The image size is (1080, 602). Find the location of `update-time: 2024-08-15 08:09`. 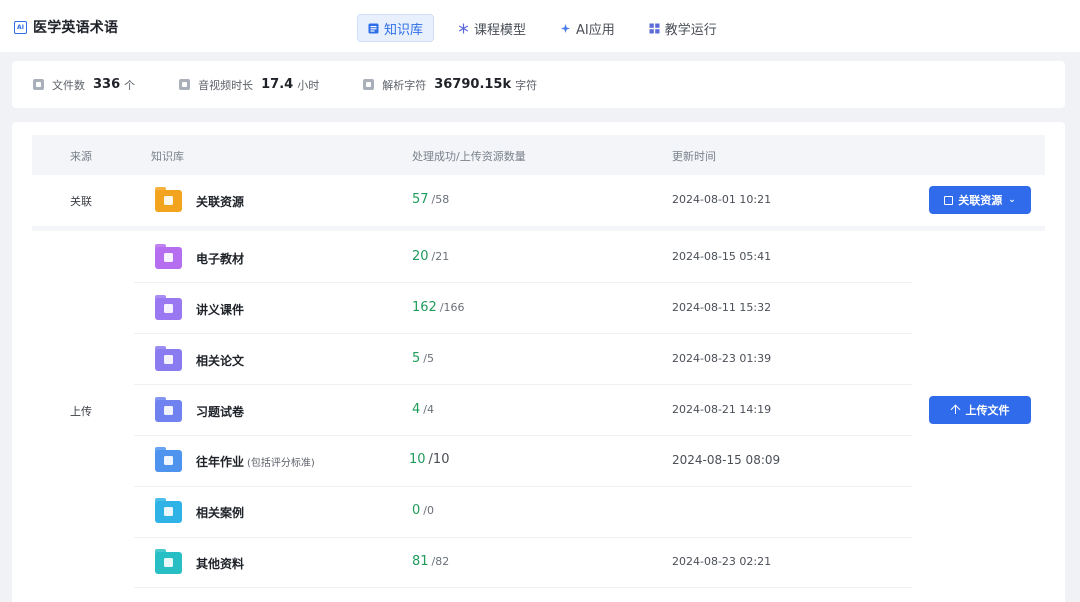

update-time: 2024-08-15 08:09 is located at coordinates (726, 460).